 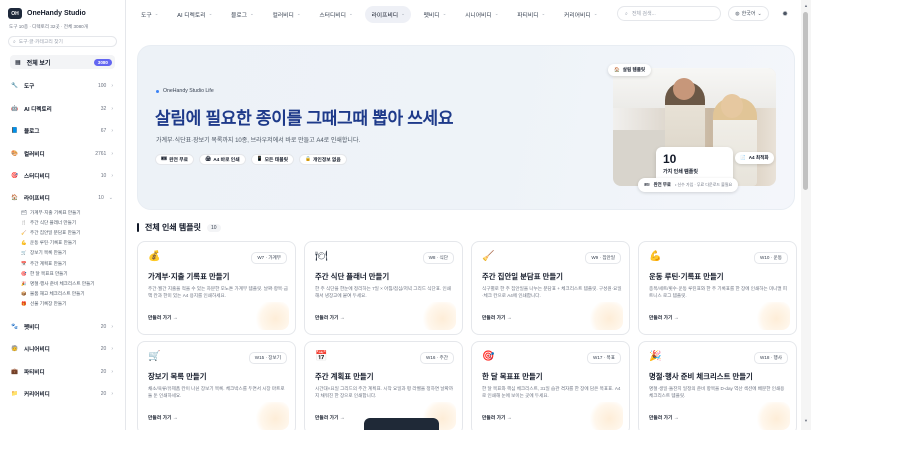 What do you see at coordinates (24, 212) in the screenshot?
I see `ledger-icon: 🗂` at bounding box center [24, 212].